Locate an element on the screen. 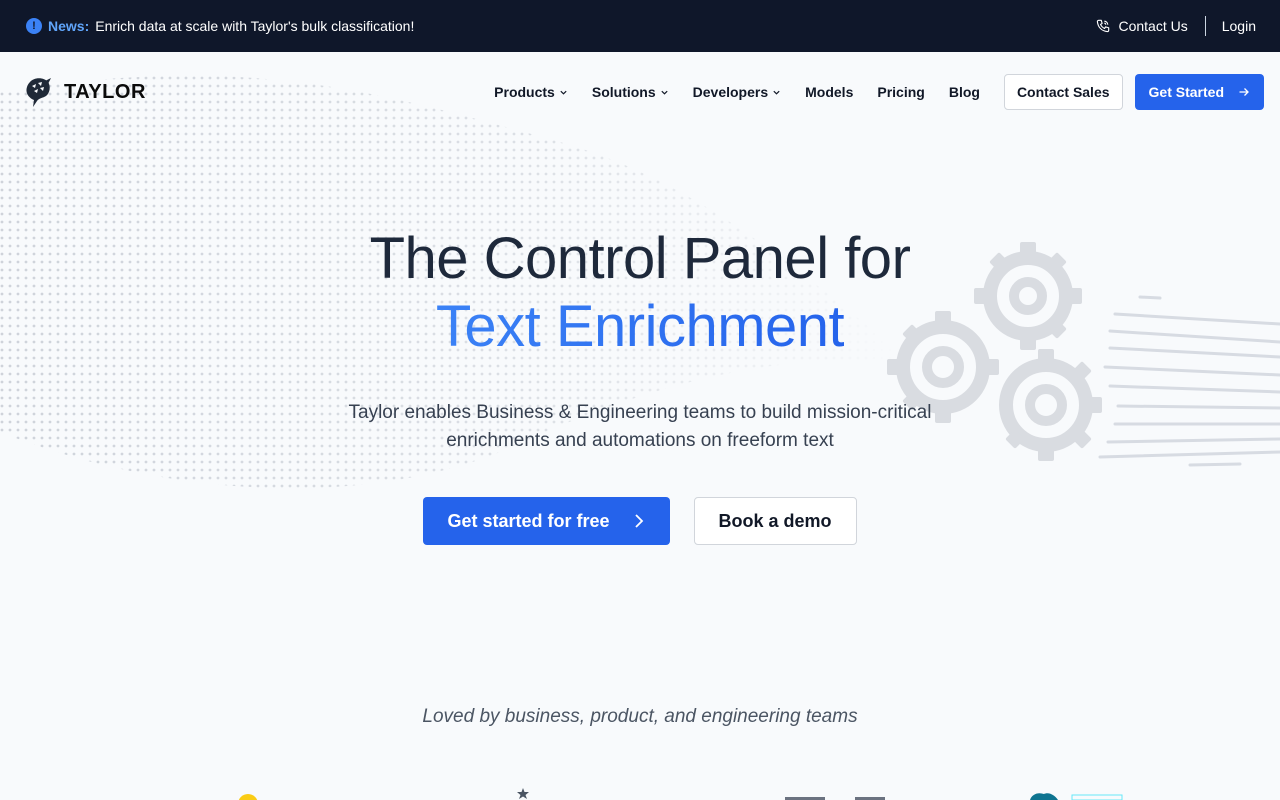 The height and width of the screenshot is (800, 1280). nav-item-solutions: Solutions is located at coordinates (630, 92).